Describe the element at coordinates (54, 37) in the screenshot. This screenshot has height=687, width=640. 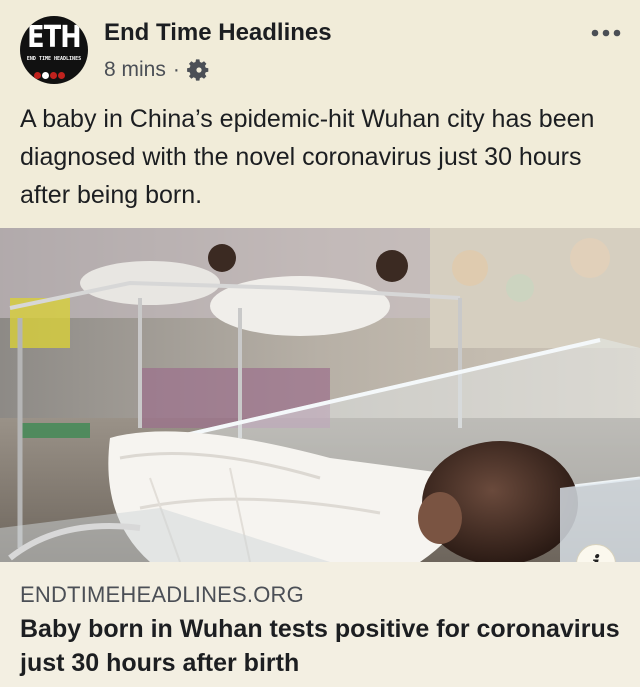
I see `avatar-logo-text: ETH` at that location.